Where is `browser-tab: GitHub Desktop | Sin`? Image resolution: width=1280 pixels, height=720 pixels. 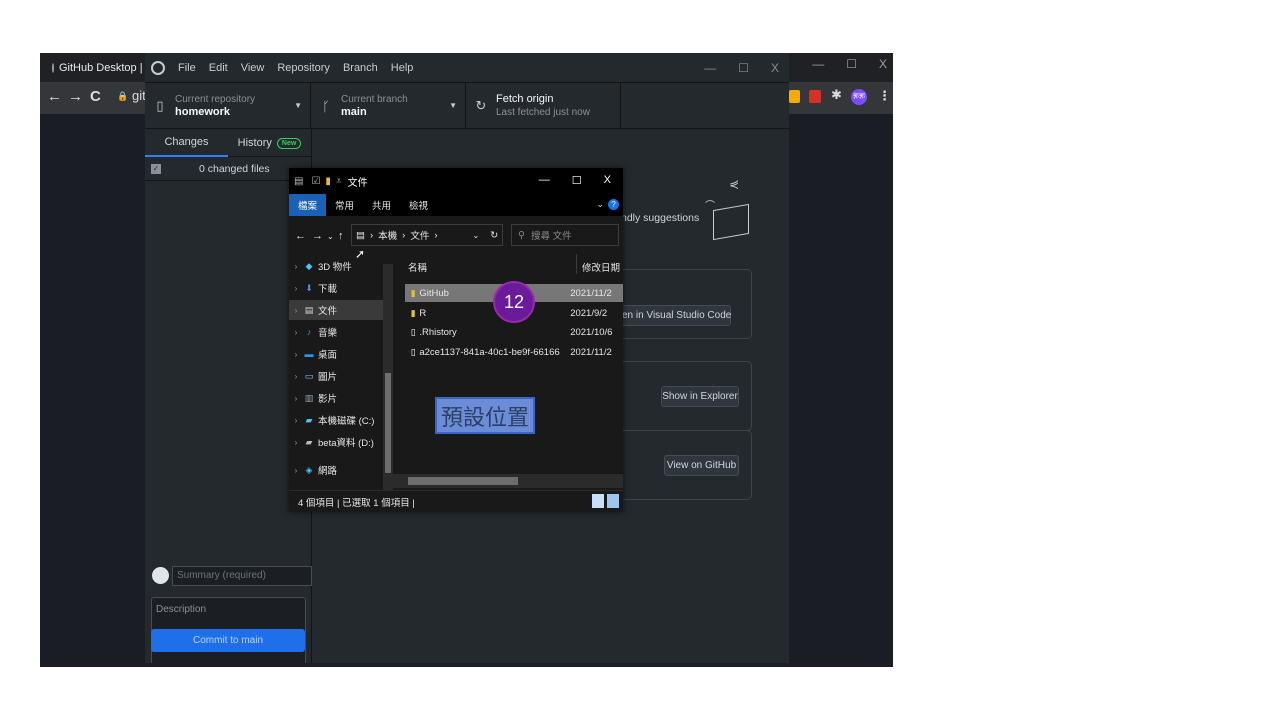
browser-tab: GitHub Desktop | Sin is located at coordinates (101, 67).